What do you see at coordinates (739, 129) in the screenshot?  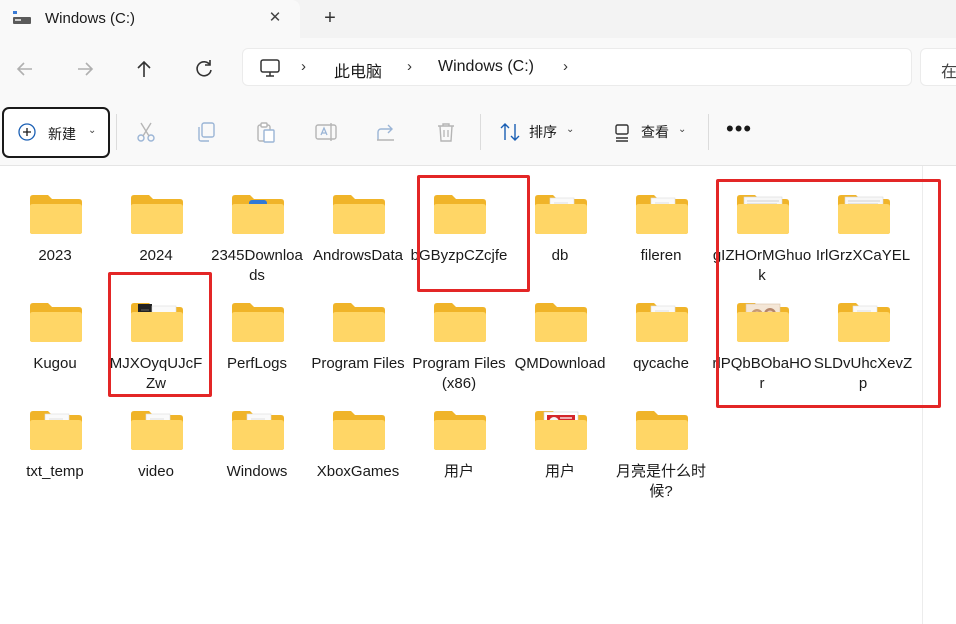 I see `more-options-icon: •••` at bounding box center [739, 129].